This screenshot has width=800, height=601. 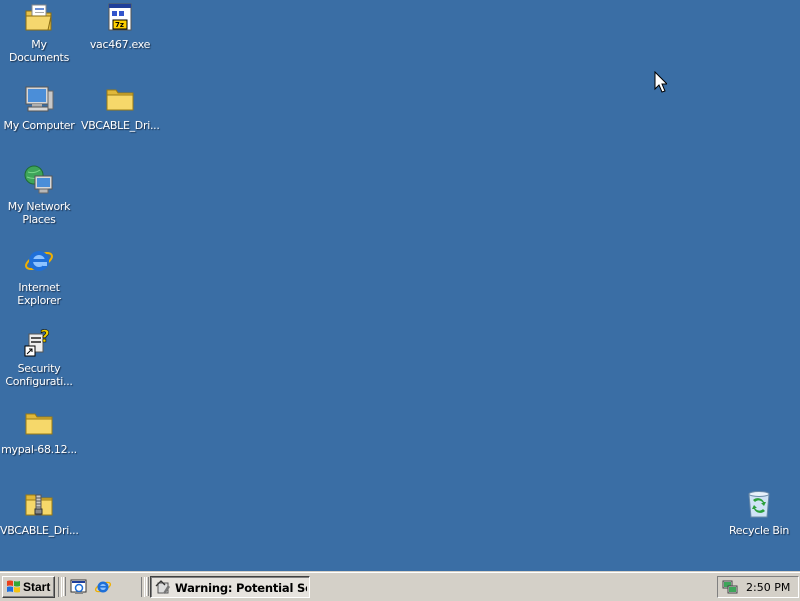 I want to click on start-label: Start, so click(x=37, y=587).